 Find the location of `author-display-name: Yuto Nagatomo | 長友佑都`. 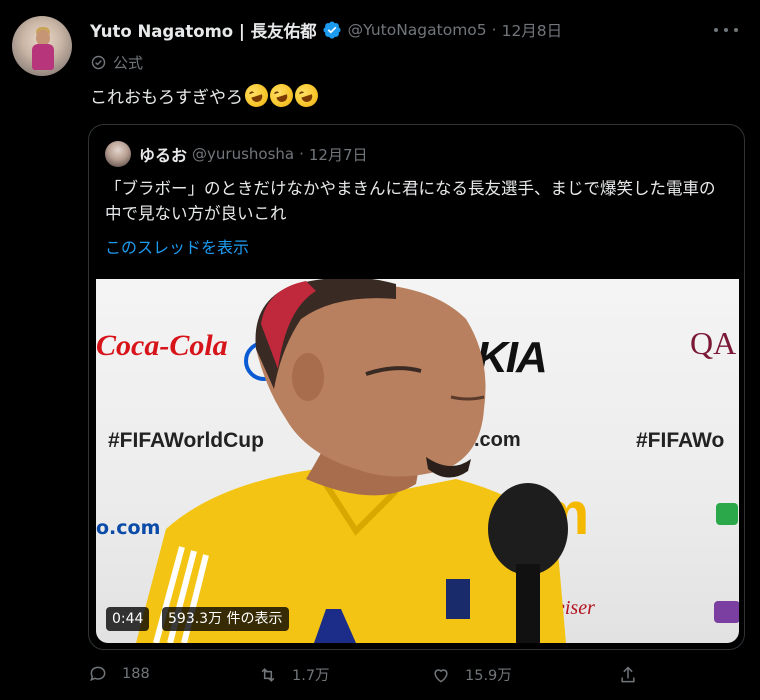

author-display-name: Yuto Nagatomo | 長友佑都 is located at coordinates (203, 30).